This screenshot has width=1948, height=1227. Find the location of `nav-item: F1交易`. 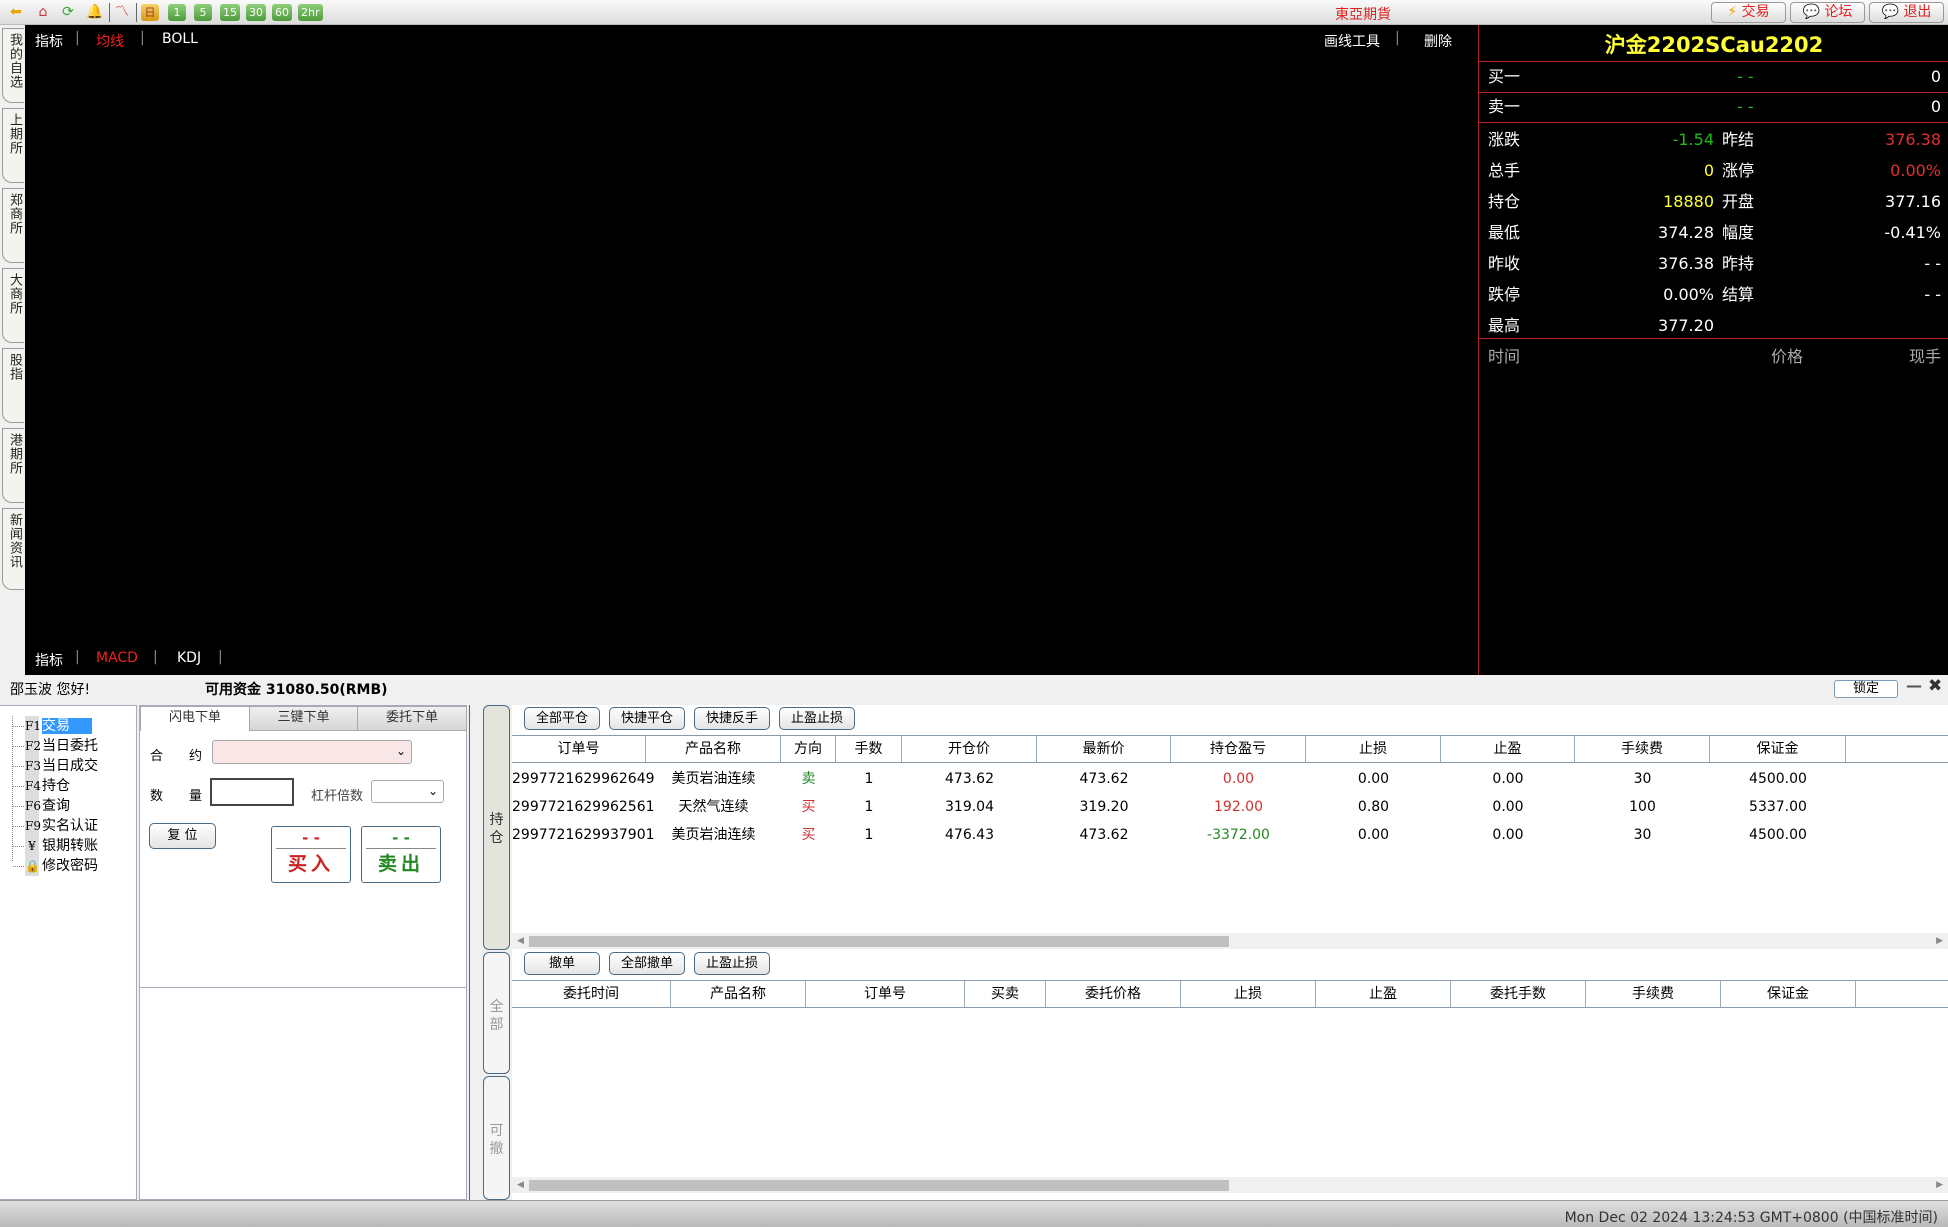

nav-item: F1交易 is located at coordinates (58, 726).